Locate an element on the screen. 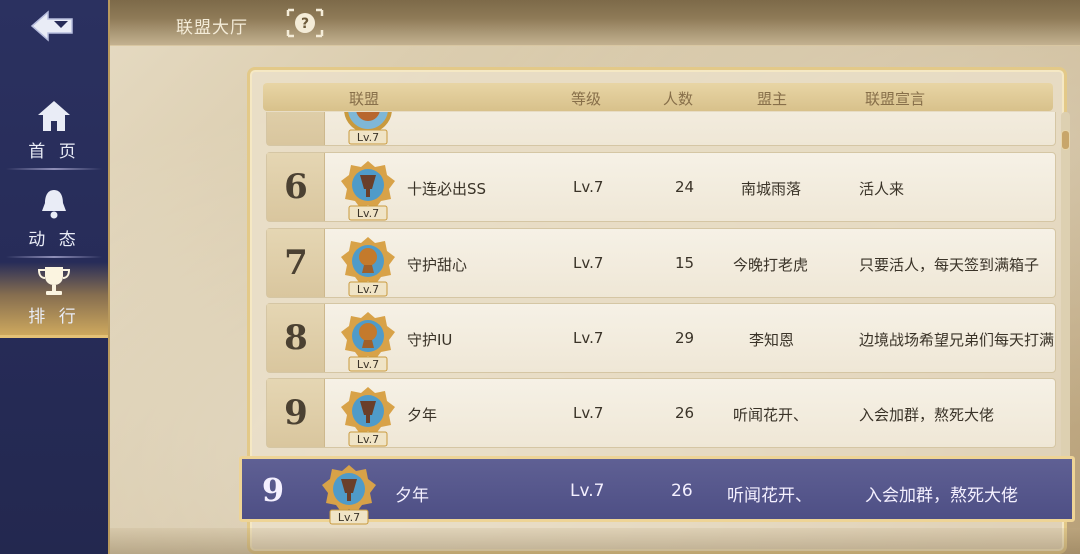  back-arrow-icon is located at coordinates (51, 26).